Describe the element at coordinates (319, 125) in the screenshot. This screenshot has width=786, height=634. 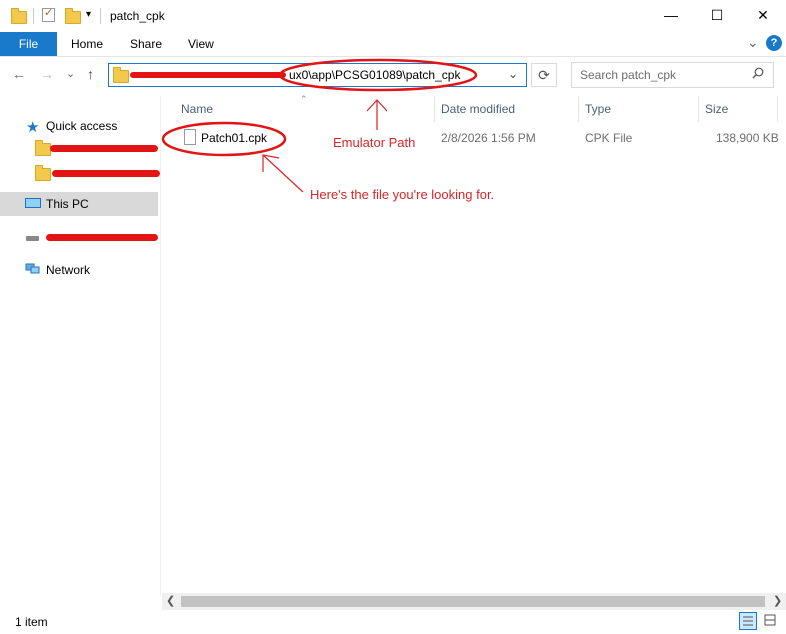
I see `annotation-overlay` at that location.